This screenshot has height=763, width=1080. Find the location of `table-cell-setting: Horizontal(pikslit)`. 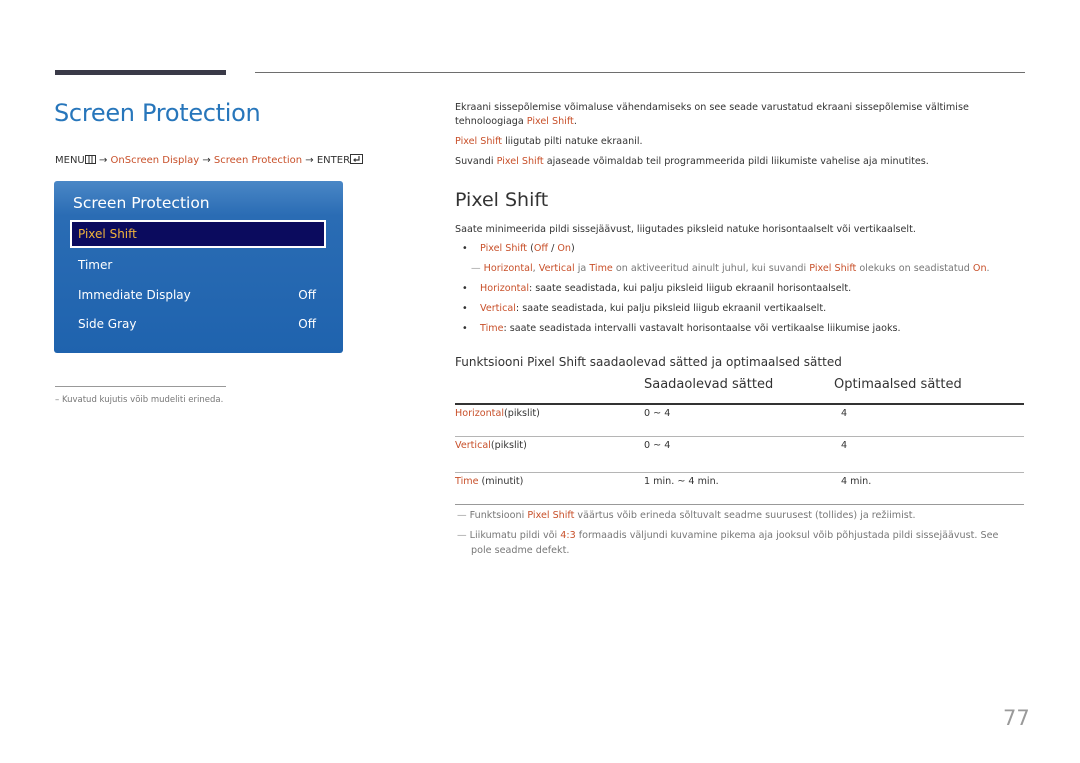

table-cell-setting: Horizontal(pikslit) is located at coordinates (497, 413).